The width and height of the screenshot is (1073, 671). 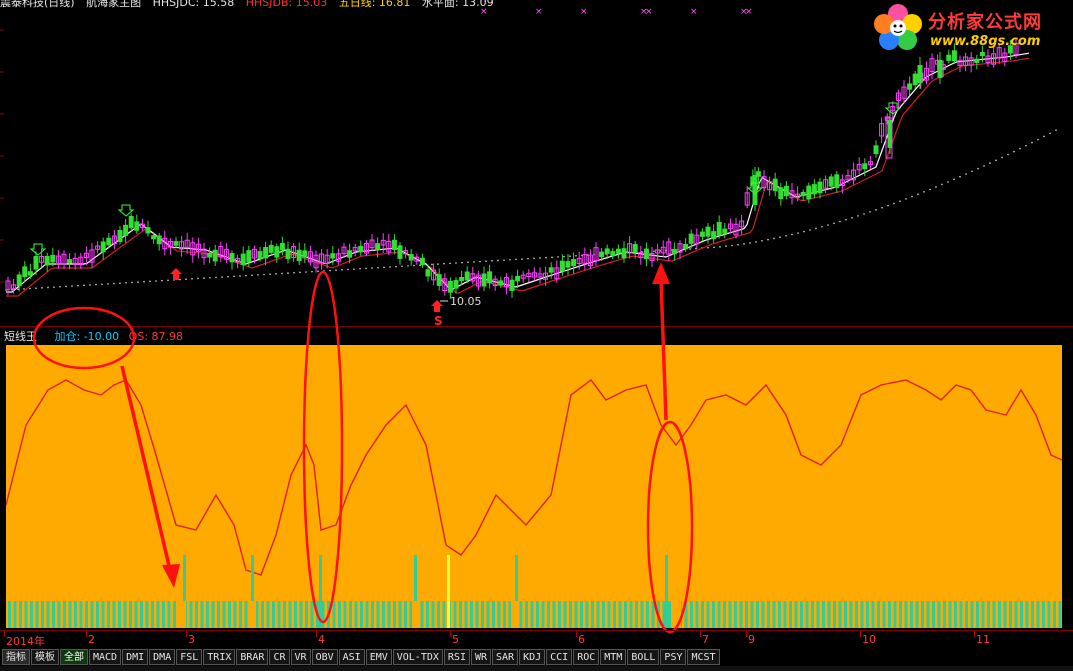 What do you see at coordinates (351, 657) in the screenshot?
I see `tab-asi: ASI` at bounding box center [351, 657].